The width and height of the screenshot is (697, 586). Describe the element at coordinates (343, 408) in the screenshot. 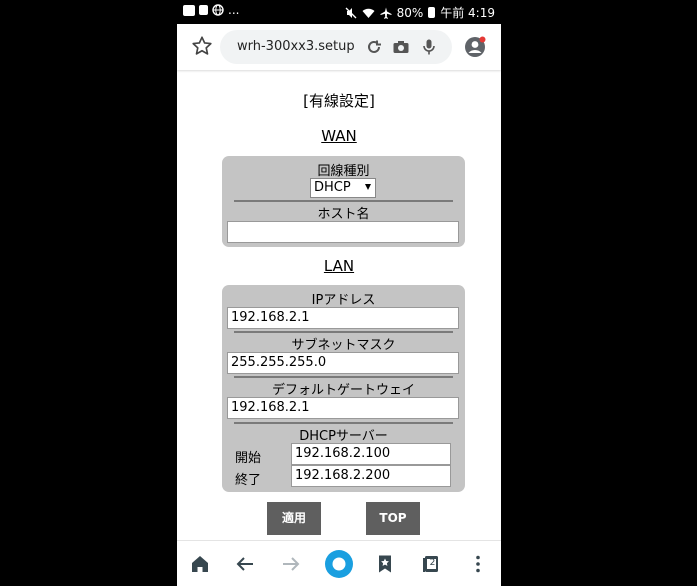

I see `gateway-input: 192.168.2.1` at that location.